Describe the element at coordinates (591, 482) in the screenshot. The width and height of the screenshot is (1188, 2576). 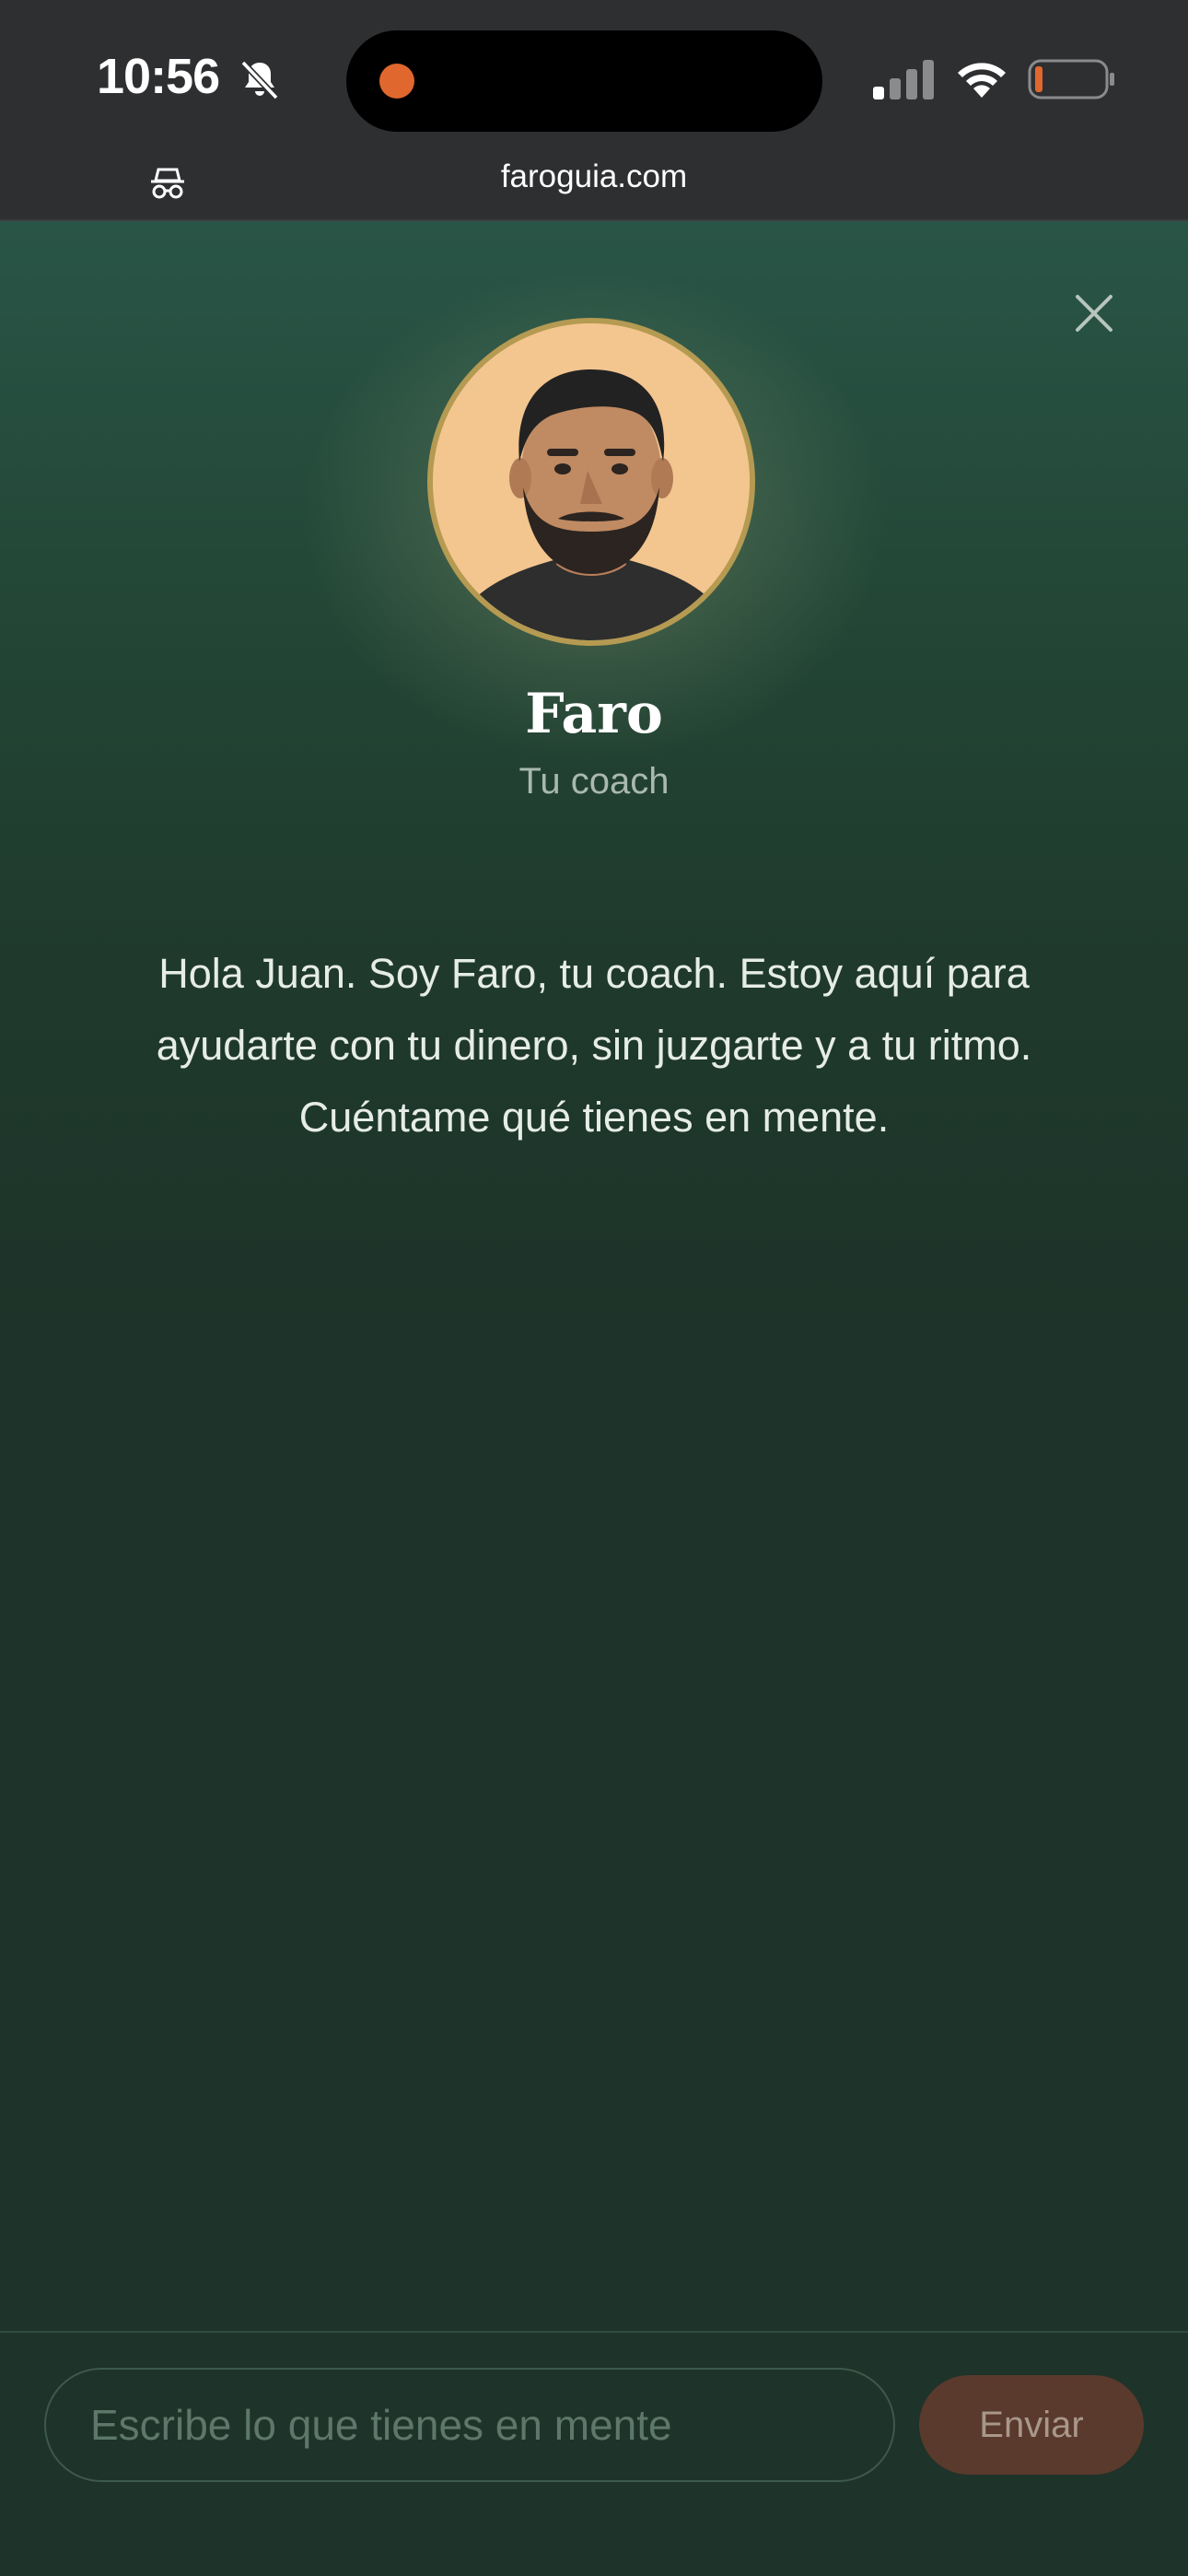
I see `coach-avatar` at that location.